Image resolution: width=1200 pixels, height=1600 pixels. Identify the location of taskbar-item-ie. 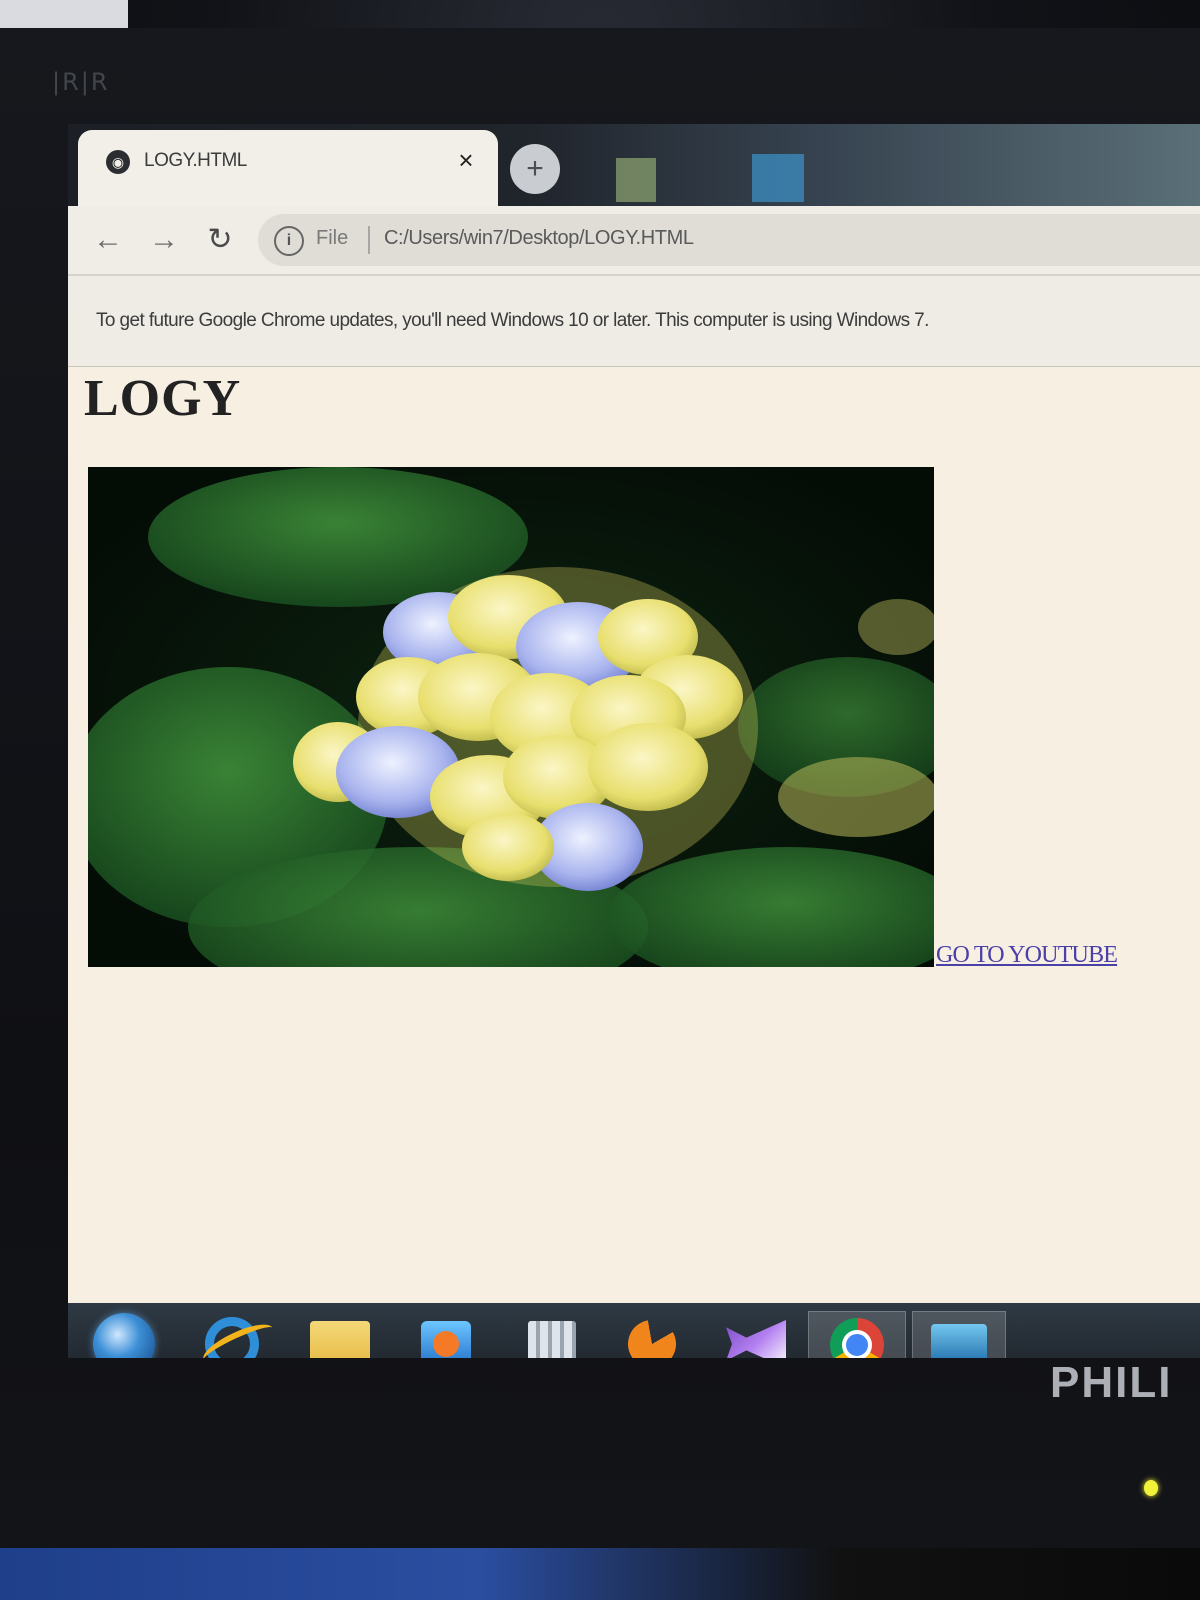
(232, 1334).